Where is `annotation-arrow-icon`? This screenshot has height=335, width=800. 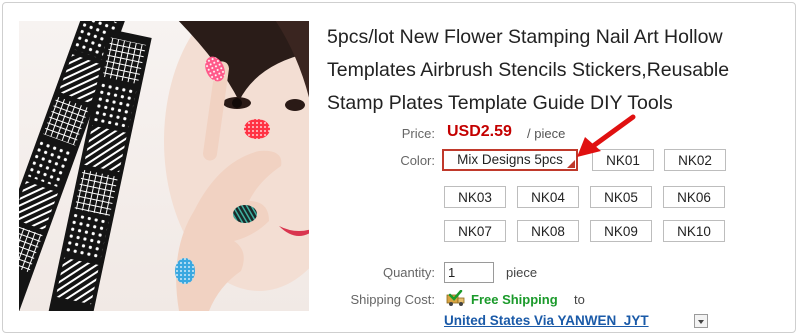
annotation-arrow-icon is located at coordinates (606, 135).